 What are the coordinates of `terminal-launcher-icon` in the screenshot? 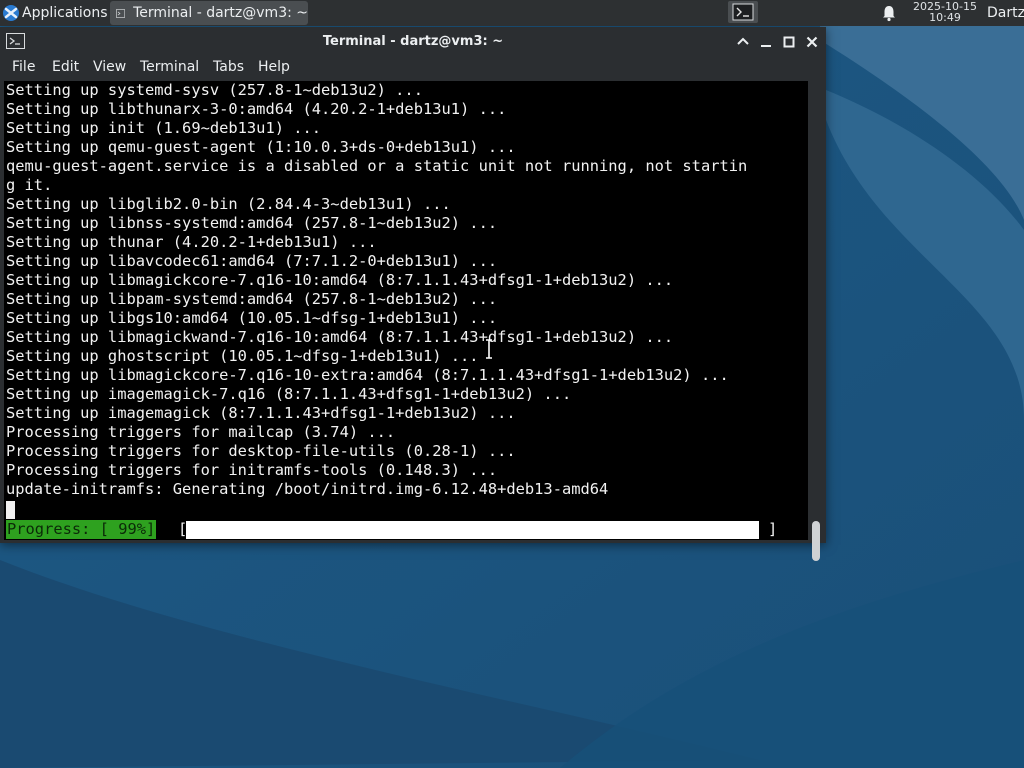 It's located at (743, 12).